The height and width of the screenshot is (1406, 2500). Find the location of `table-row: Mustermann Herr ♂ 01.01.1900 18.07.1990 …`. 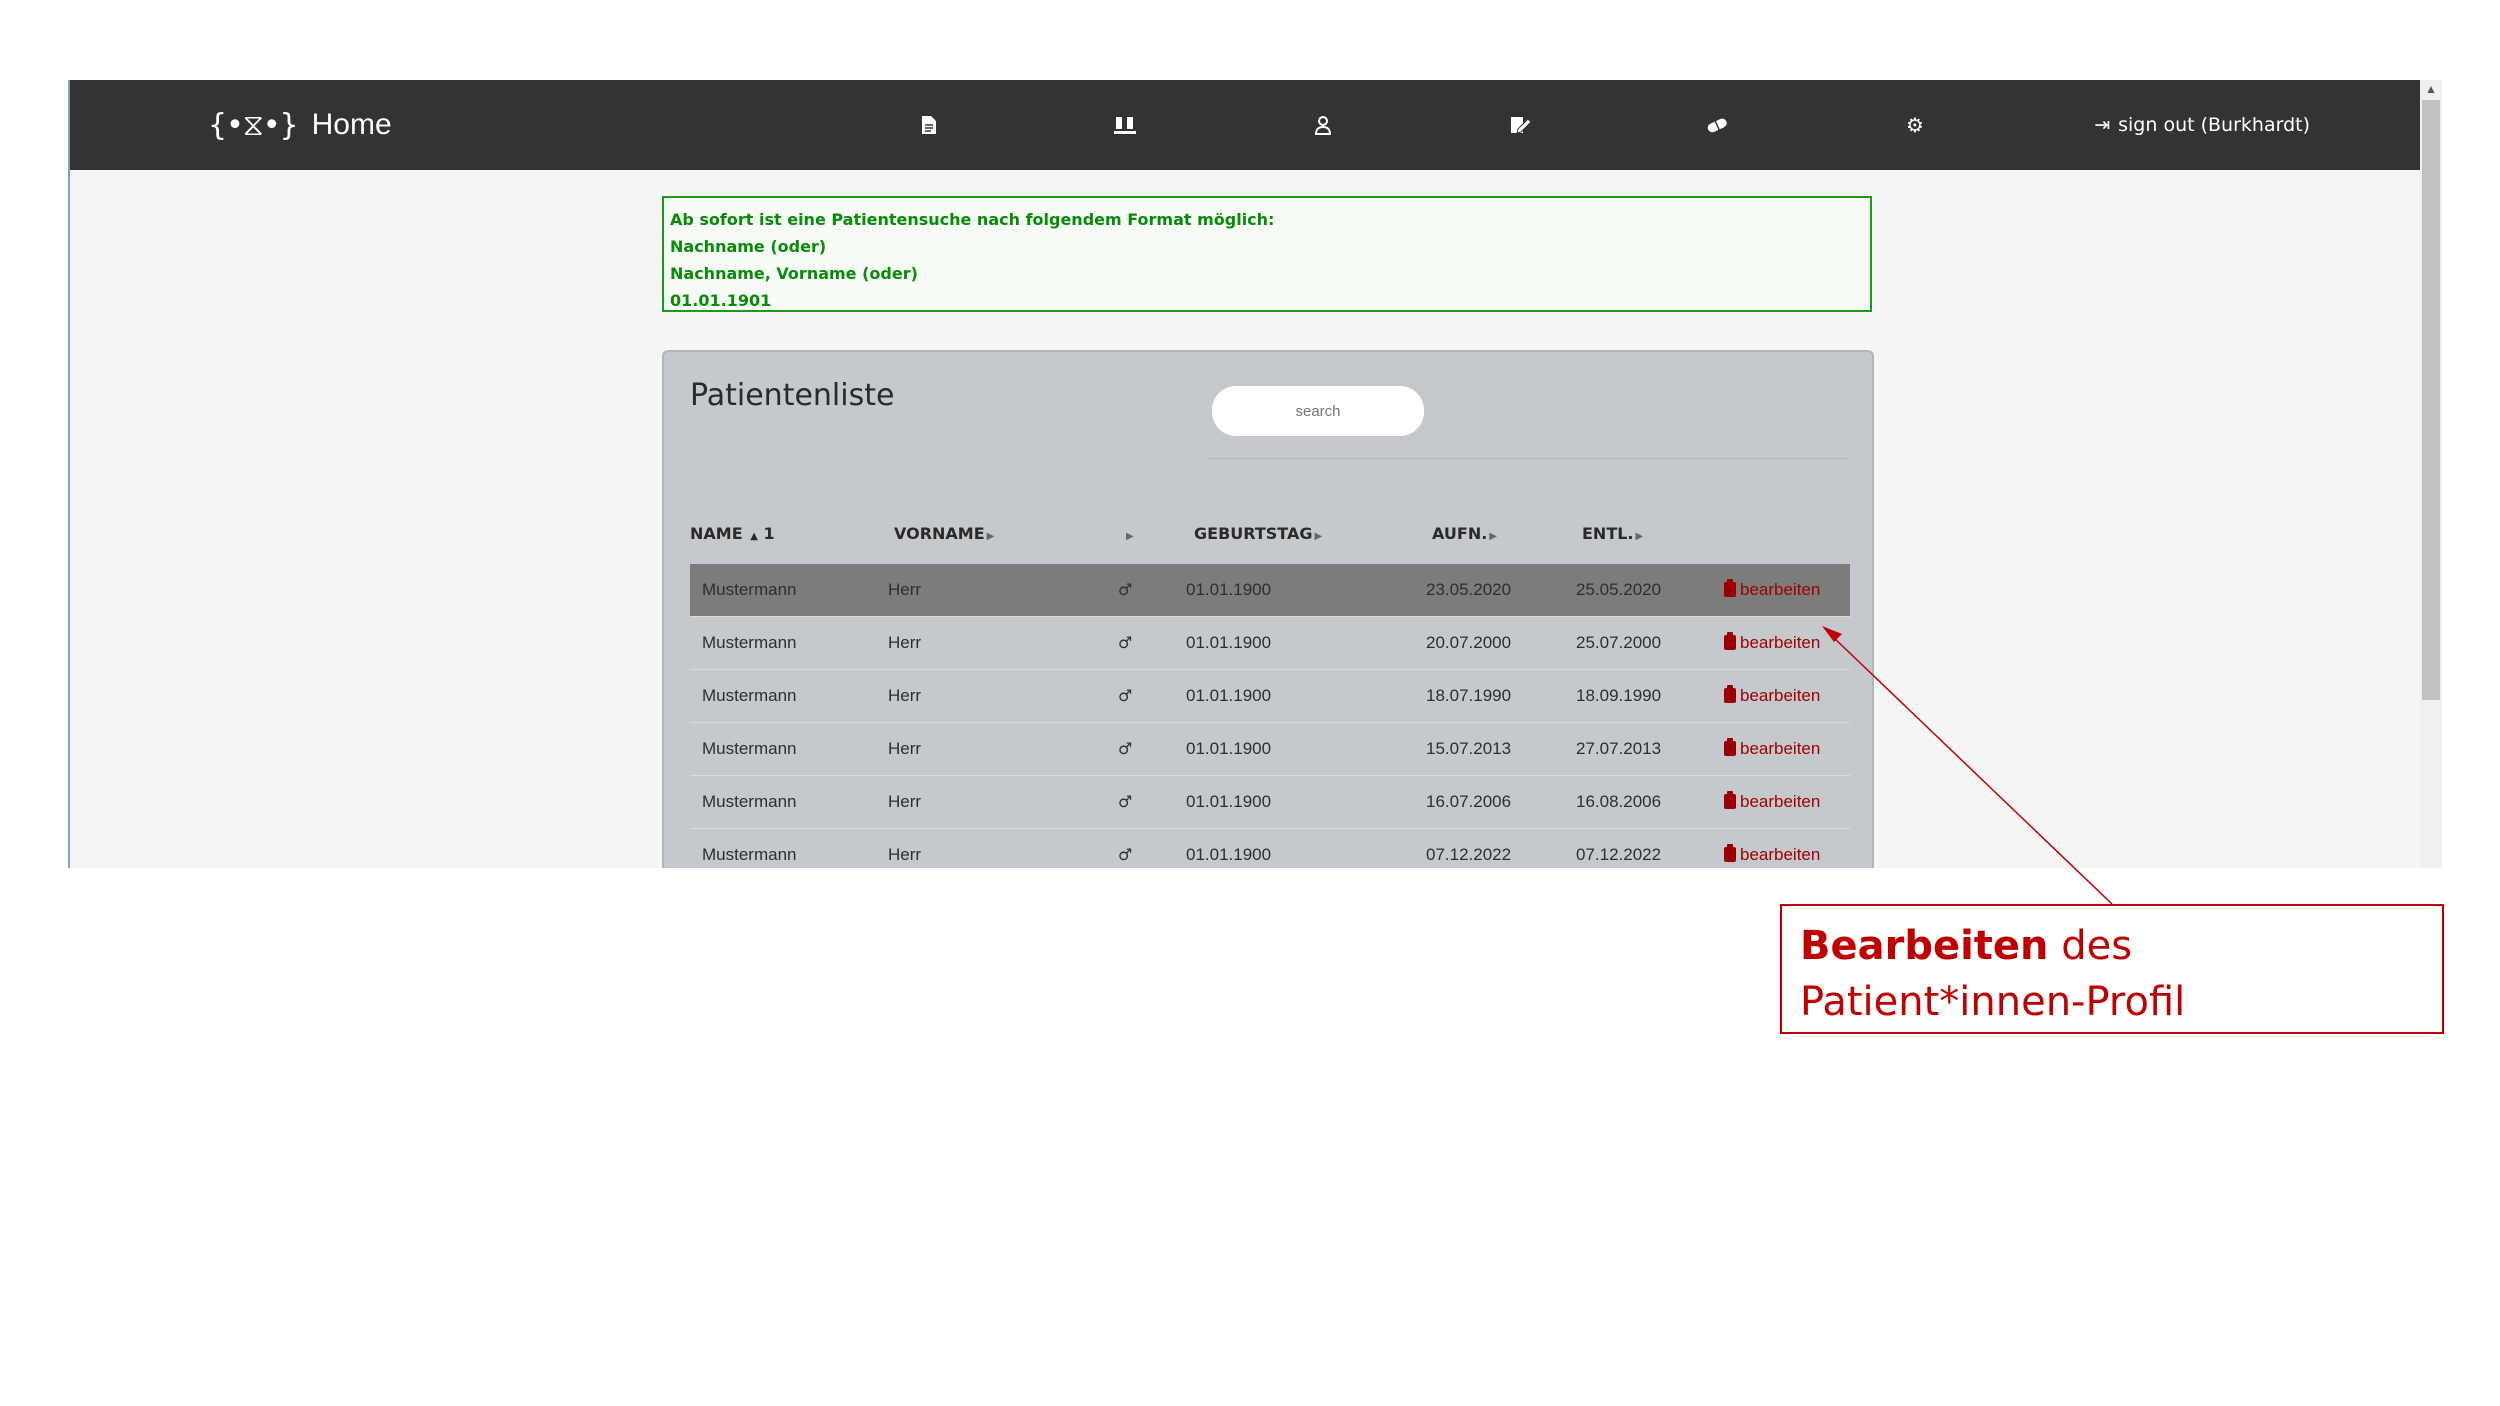

table-row: Mustermann Herr ♂ 01.01.1900 18.07.1990 … is located at coordinates (1270, 696).